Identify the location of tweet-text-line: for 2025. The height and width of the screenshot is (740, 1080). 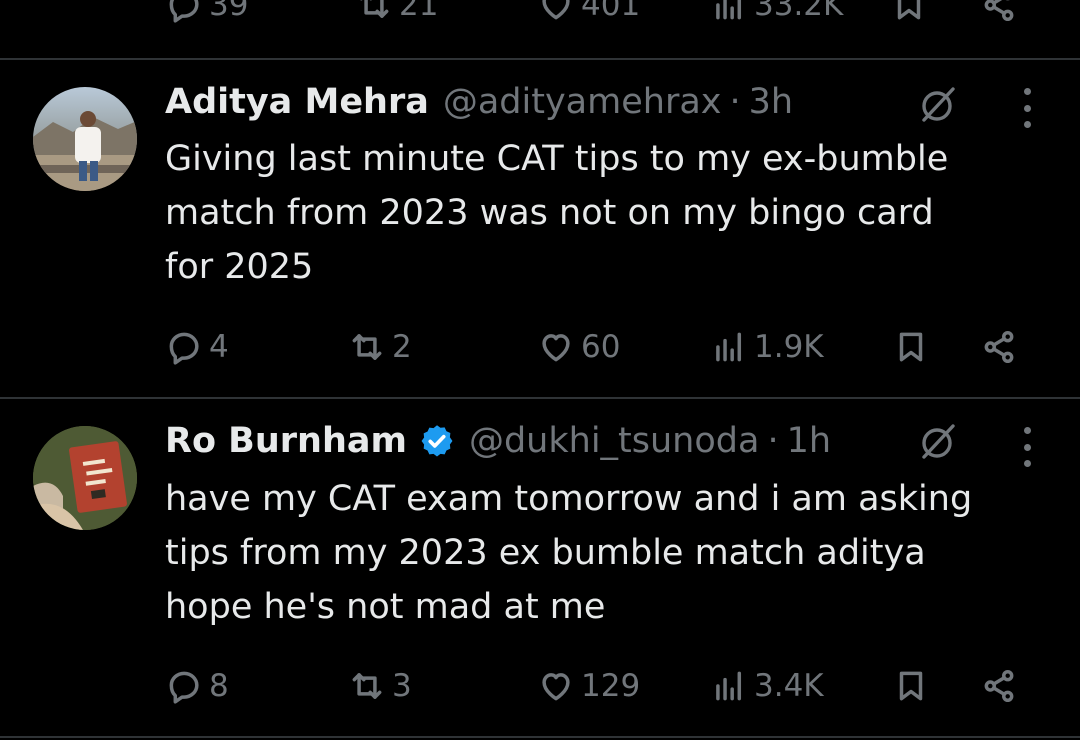
(239, 267).